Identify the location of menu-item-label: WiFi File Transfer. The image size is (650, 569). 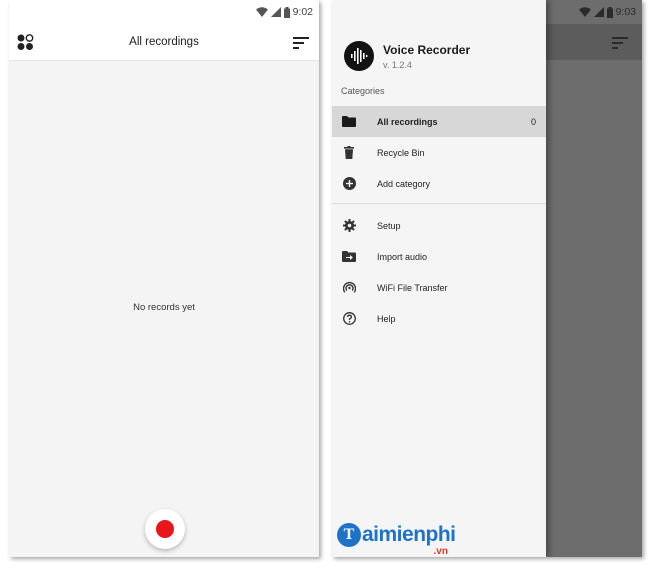
(412, 287).